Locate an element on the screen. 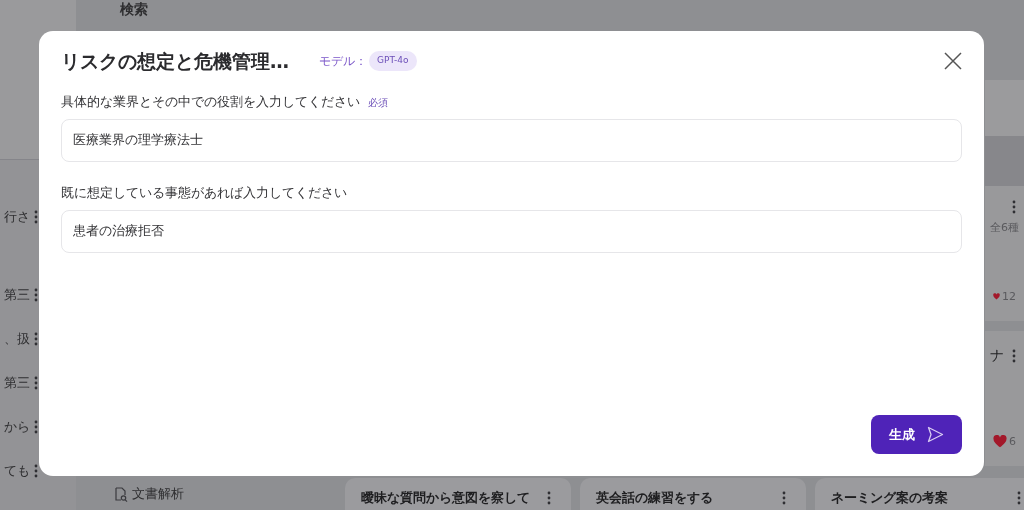  field-label: 既に想定している事態があれば入力してください is located at coordinates (204, 192).